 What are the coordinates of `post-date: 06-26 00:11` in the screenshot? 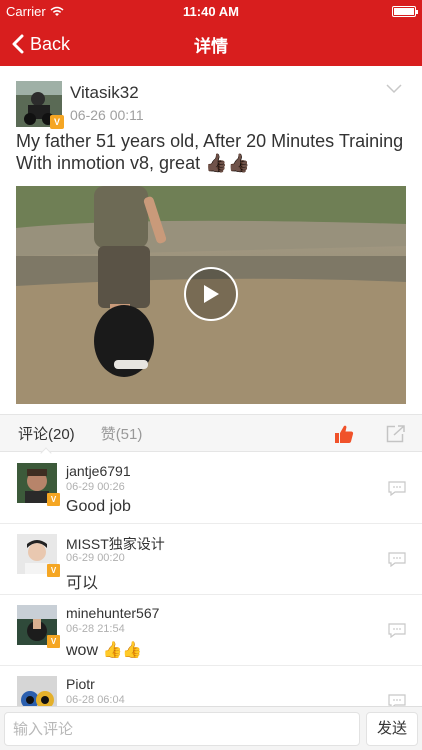 It's located at (107, 115).